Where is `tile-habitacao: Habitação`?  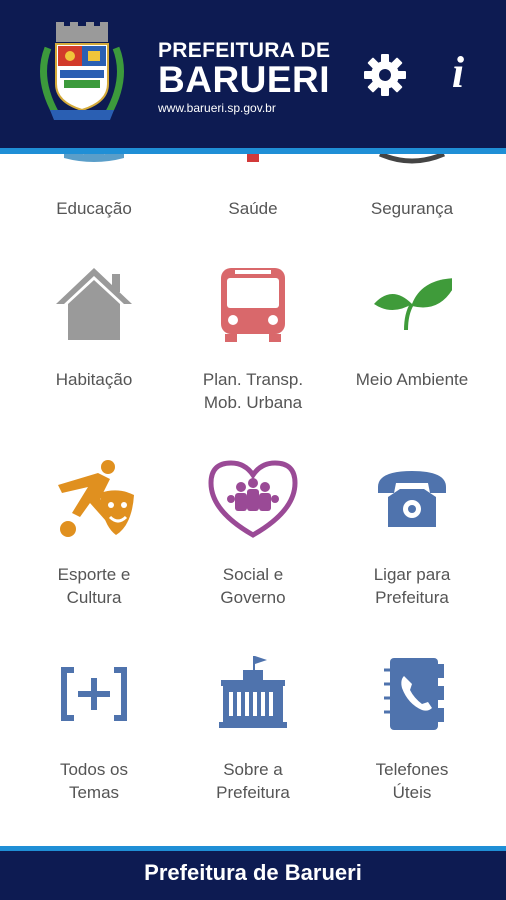 tile-habitacao: Habitação is located at coordinates (94, 339).